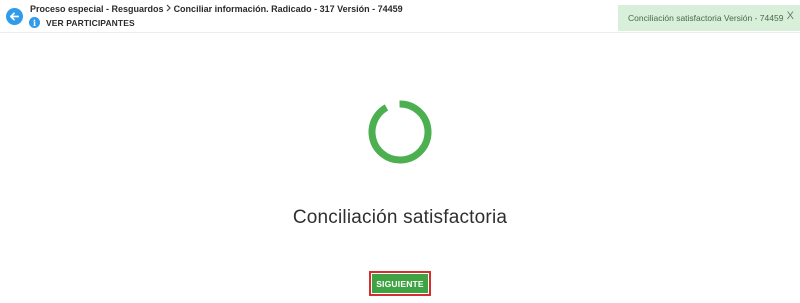 This screenshot has height=303, width=800. Describe the element at coordinates (400, 217) in the screenshot. I see `page-title: Conciliación satisfactoria` at that location.